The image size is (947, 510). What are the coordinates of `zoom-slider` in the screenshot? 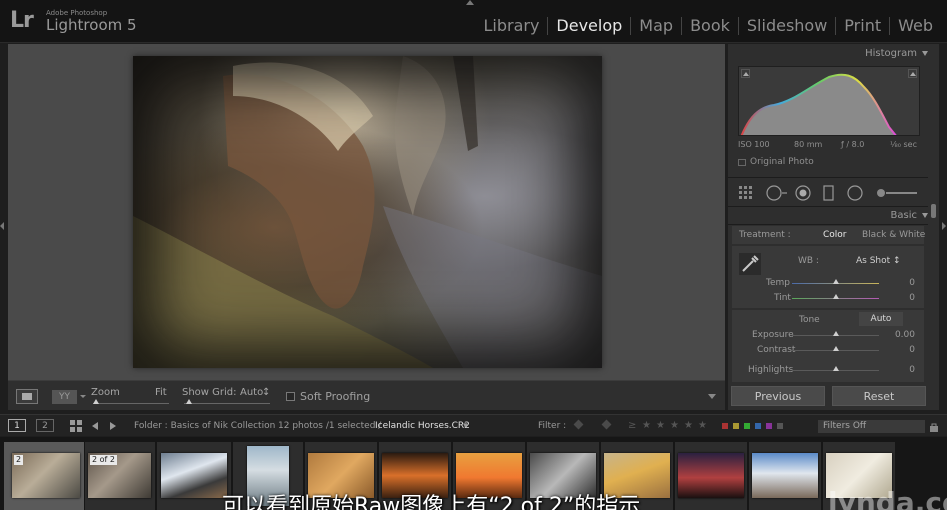 It's located at (131, 403).